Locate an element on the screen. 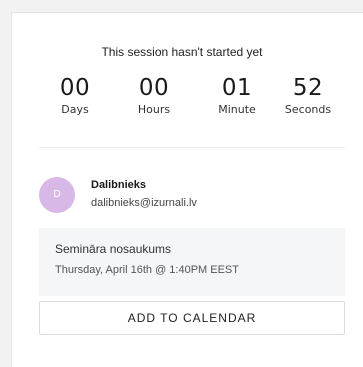 The width and height of the screenshot is (363, 367). countdown-minutes-label: Minute is located at coordinates (237, 109).